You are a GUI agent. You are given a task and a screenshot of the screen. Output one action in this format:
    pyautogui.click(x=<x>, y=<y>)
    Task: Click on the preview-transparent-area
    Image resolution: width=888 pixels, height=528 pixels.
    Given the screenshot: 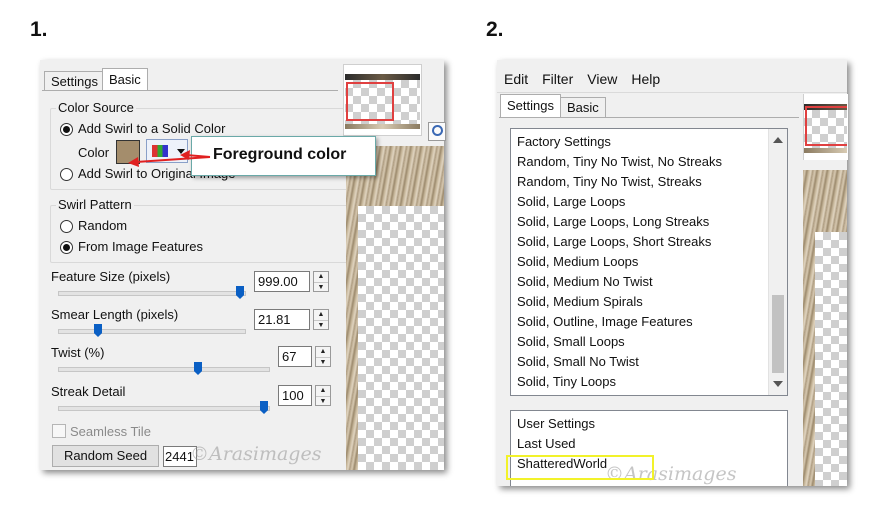 What is the action you would take?
    pyautogui.click(x=401, y=338)
    